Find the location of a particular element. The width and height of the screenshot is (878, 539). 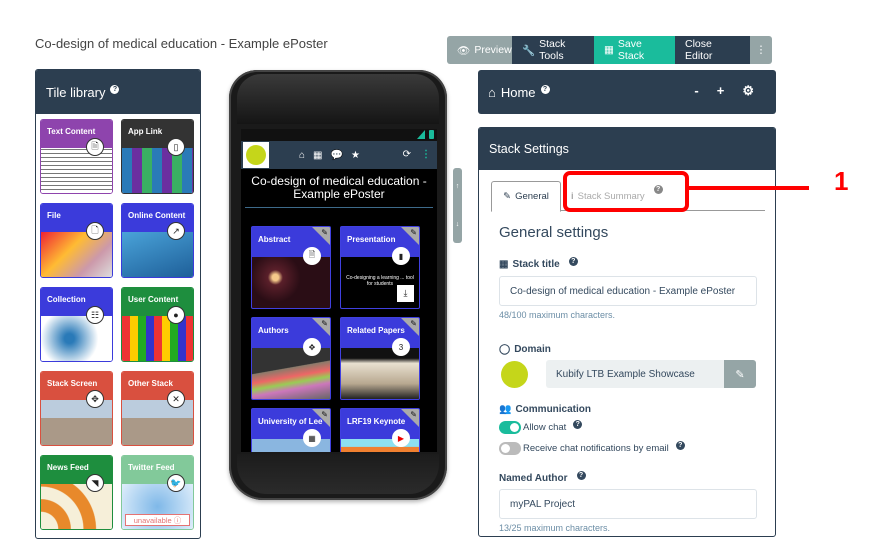

remove-screen-button: - is located at coordinates (696, 91).